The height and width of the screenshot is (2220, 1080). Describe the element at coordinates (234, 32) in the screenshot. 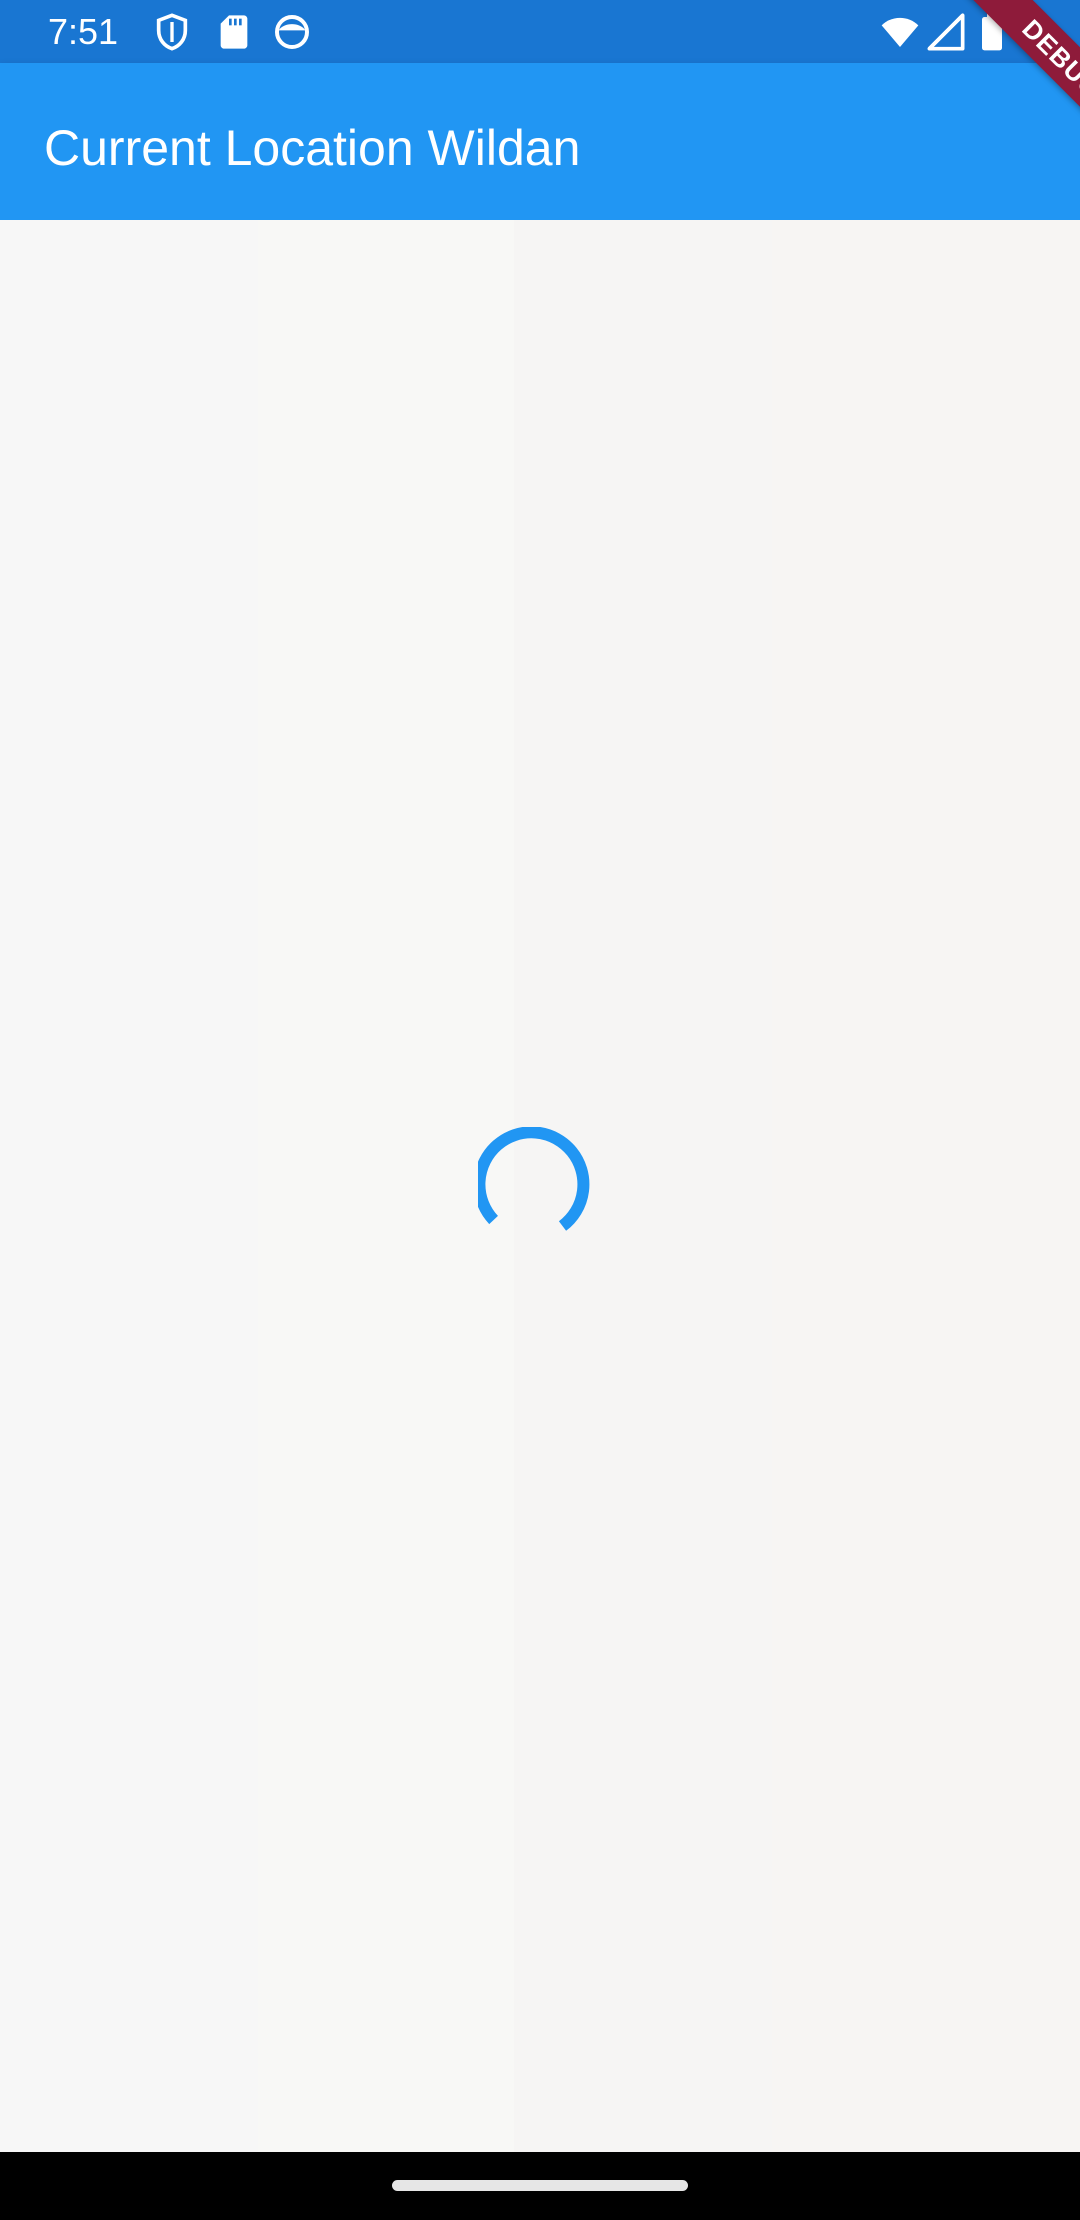

I see `sd-card-icon` at that location.